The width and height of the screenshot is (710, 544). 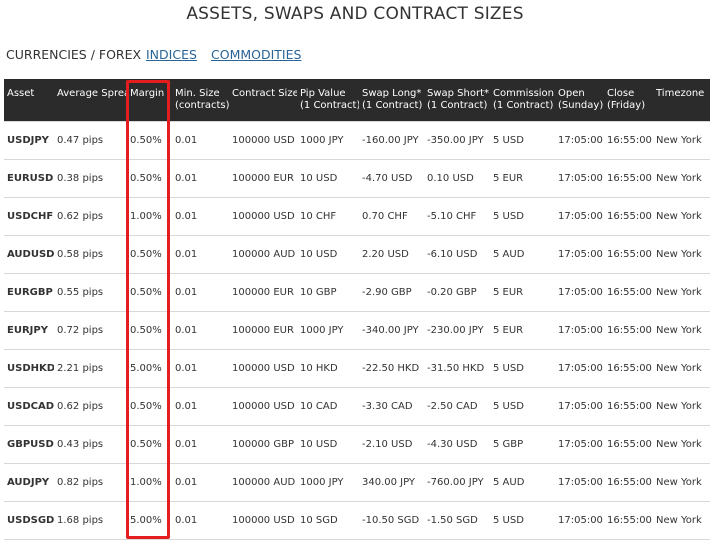 I want to click on cell-average-spread: 2.21 pips, so click(x=90, y=368).